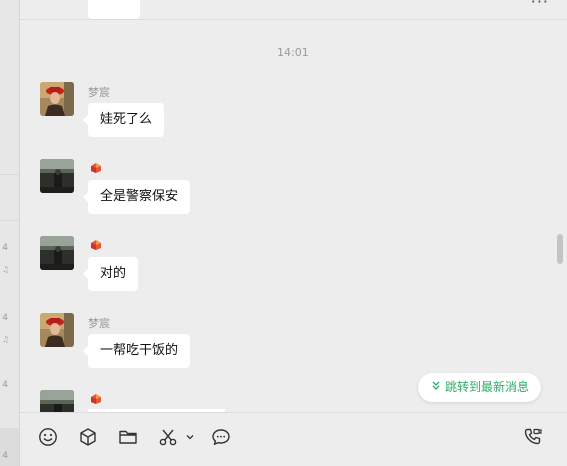 The image size is (567, 466). I want to click on message-item: 全是警察保安, so click(140, 189).